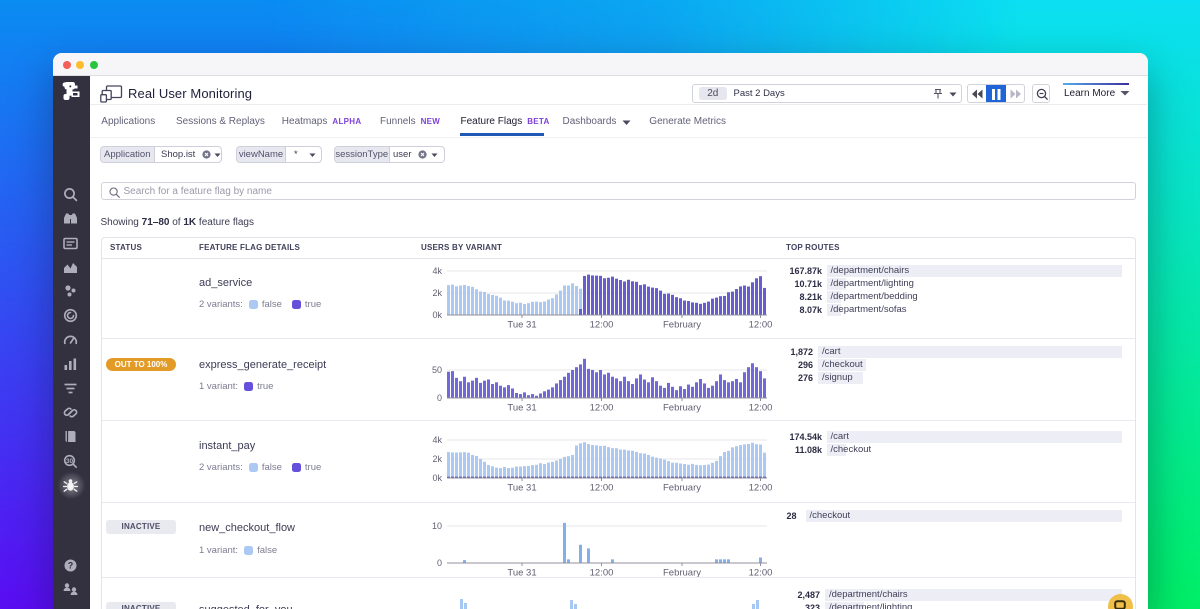 The image size is (1200, 609). What do you see at coordinates (437, 370) in the screenshot?
I see `svg-text: 50` at bounding box center [437, 370].